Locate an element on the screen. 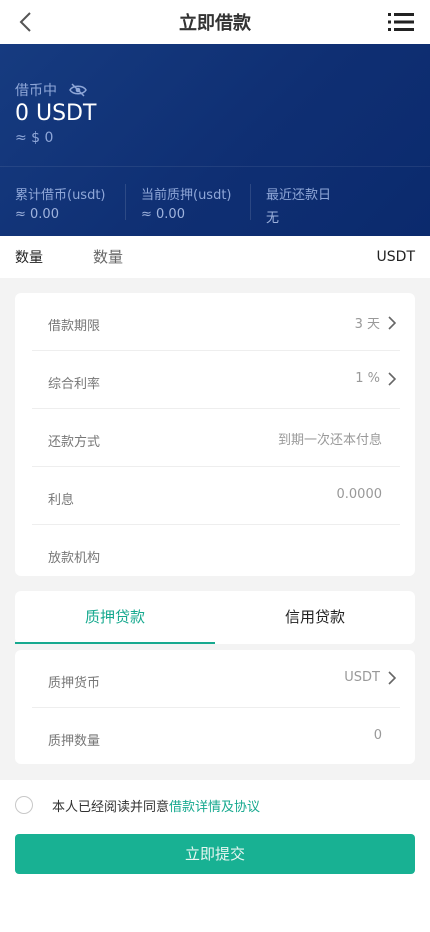 The height and width of the screenshot is (932, 430). stat-label: 累计借币(usdt) is located at coordinates (60, 195).